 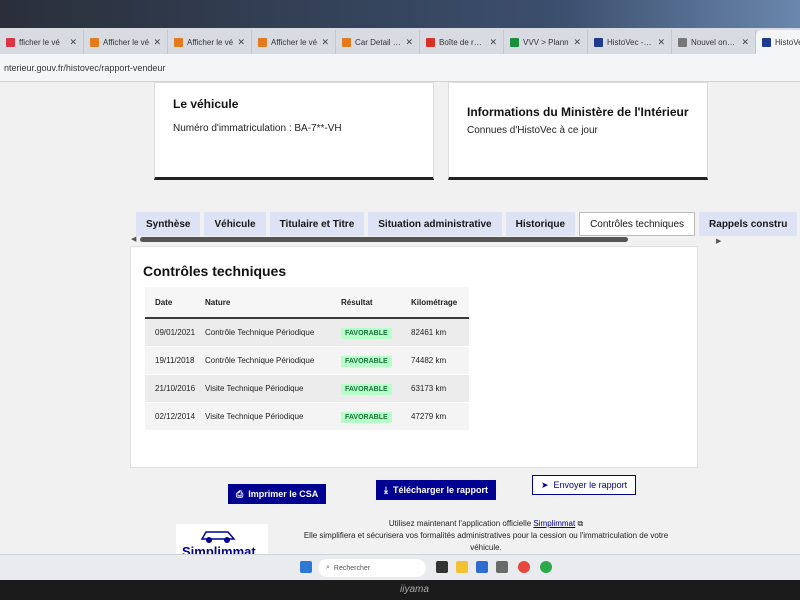 What do you see at coordinates (436, 490) in the screenshot?
I see `download-report-button: ⤓ Télécharger le rapport` at bounding box center [436, 490].